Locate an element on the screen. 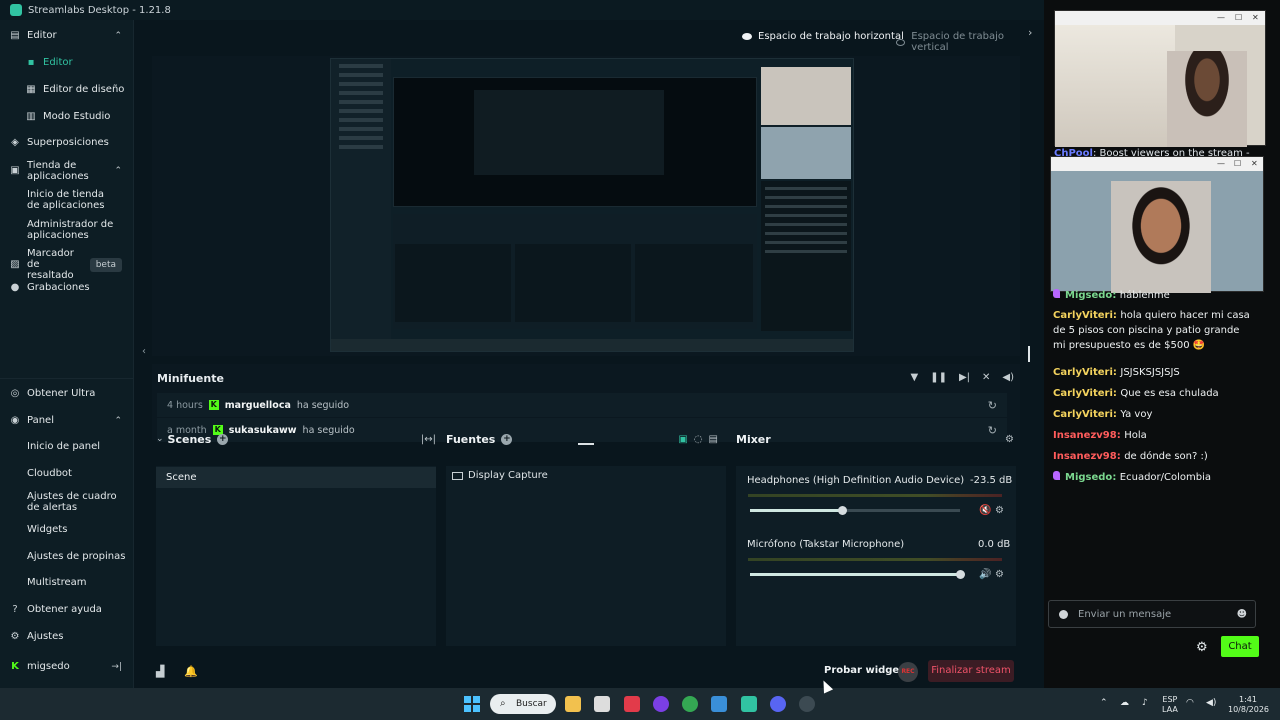 The height and width of the screenshot is (720, 1280). microphone-icon: ♪ is located at coordinates (1145, 703).